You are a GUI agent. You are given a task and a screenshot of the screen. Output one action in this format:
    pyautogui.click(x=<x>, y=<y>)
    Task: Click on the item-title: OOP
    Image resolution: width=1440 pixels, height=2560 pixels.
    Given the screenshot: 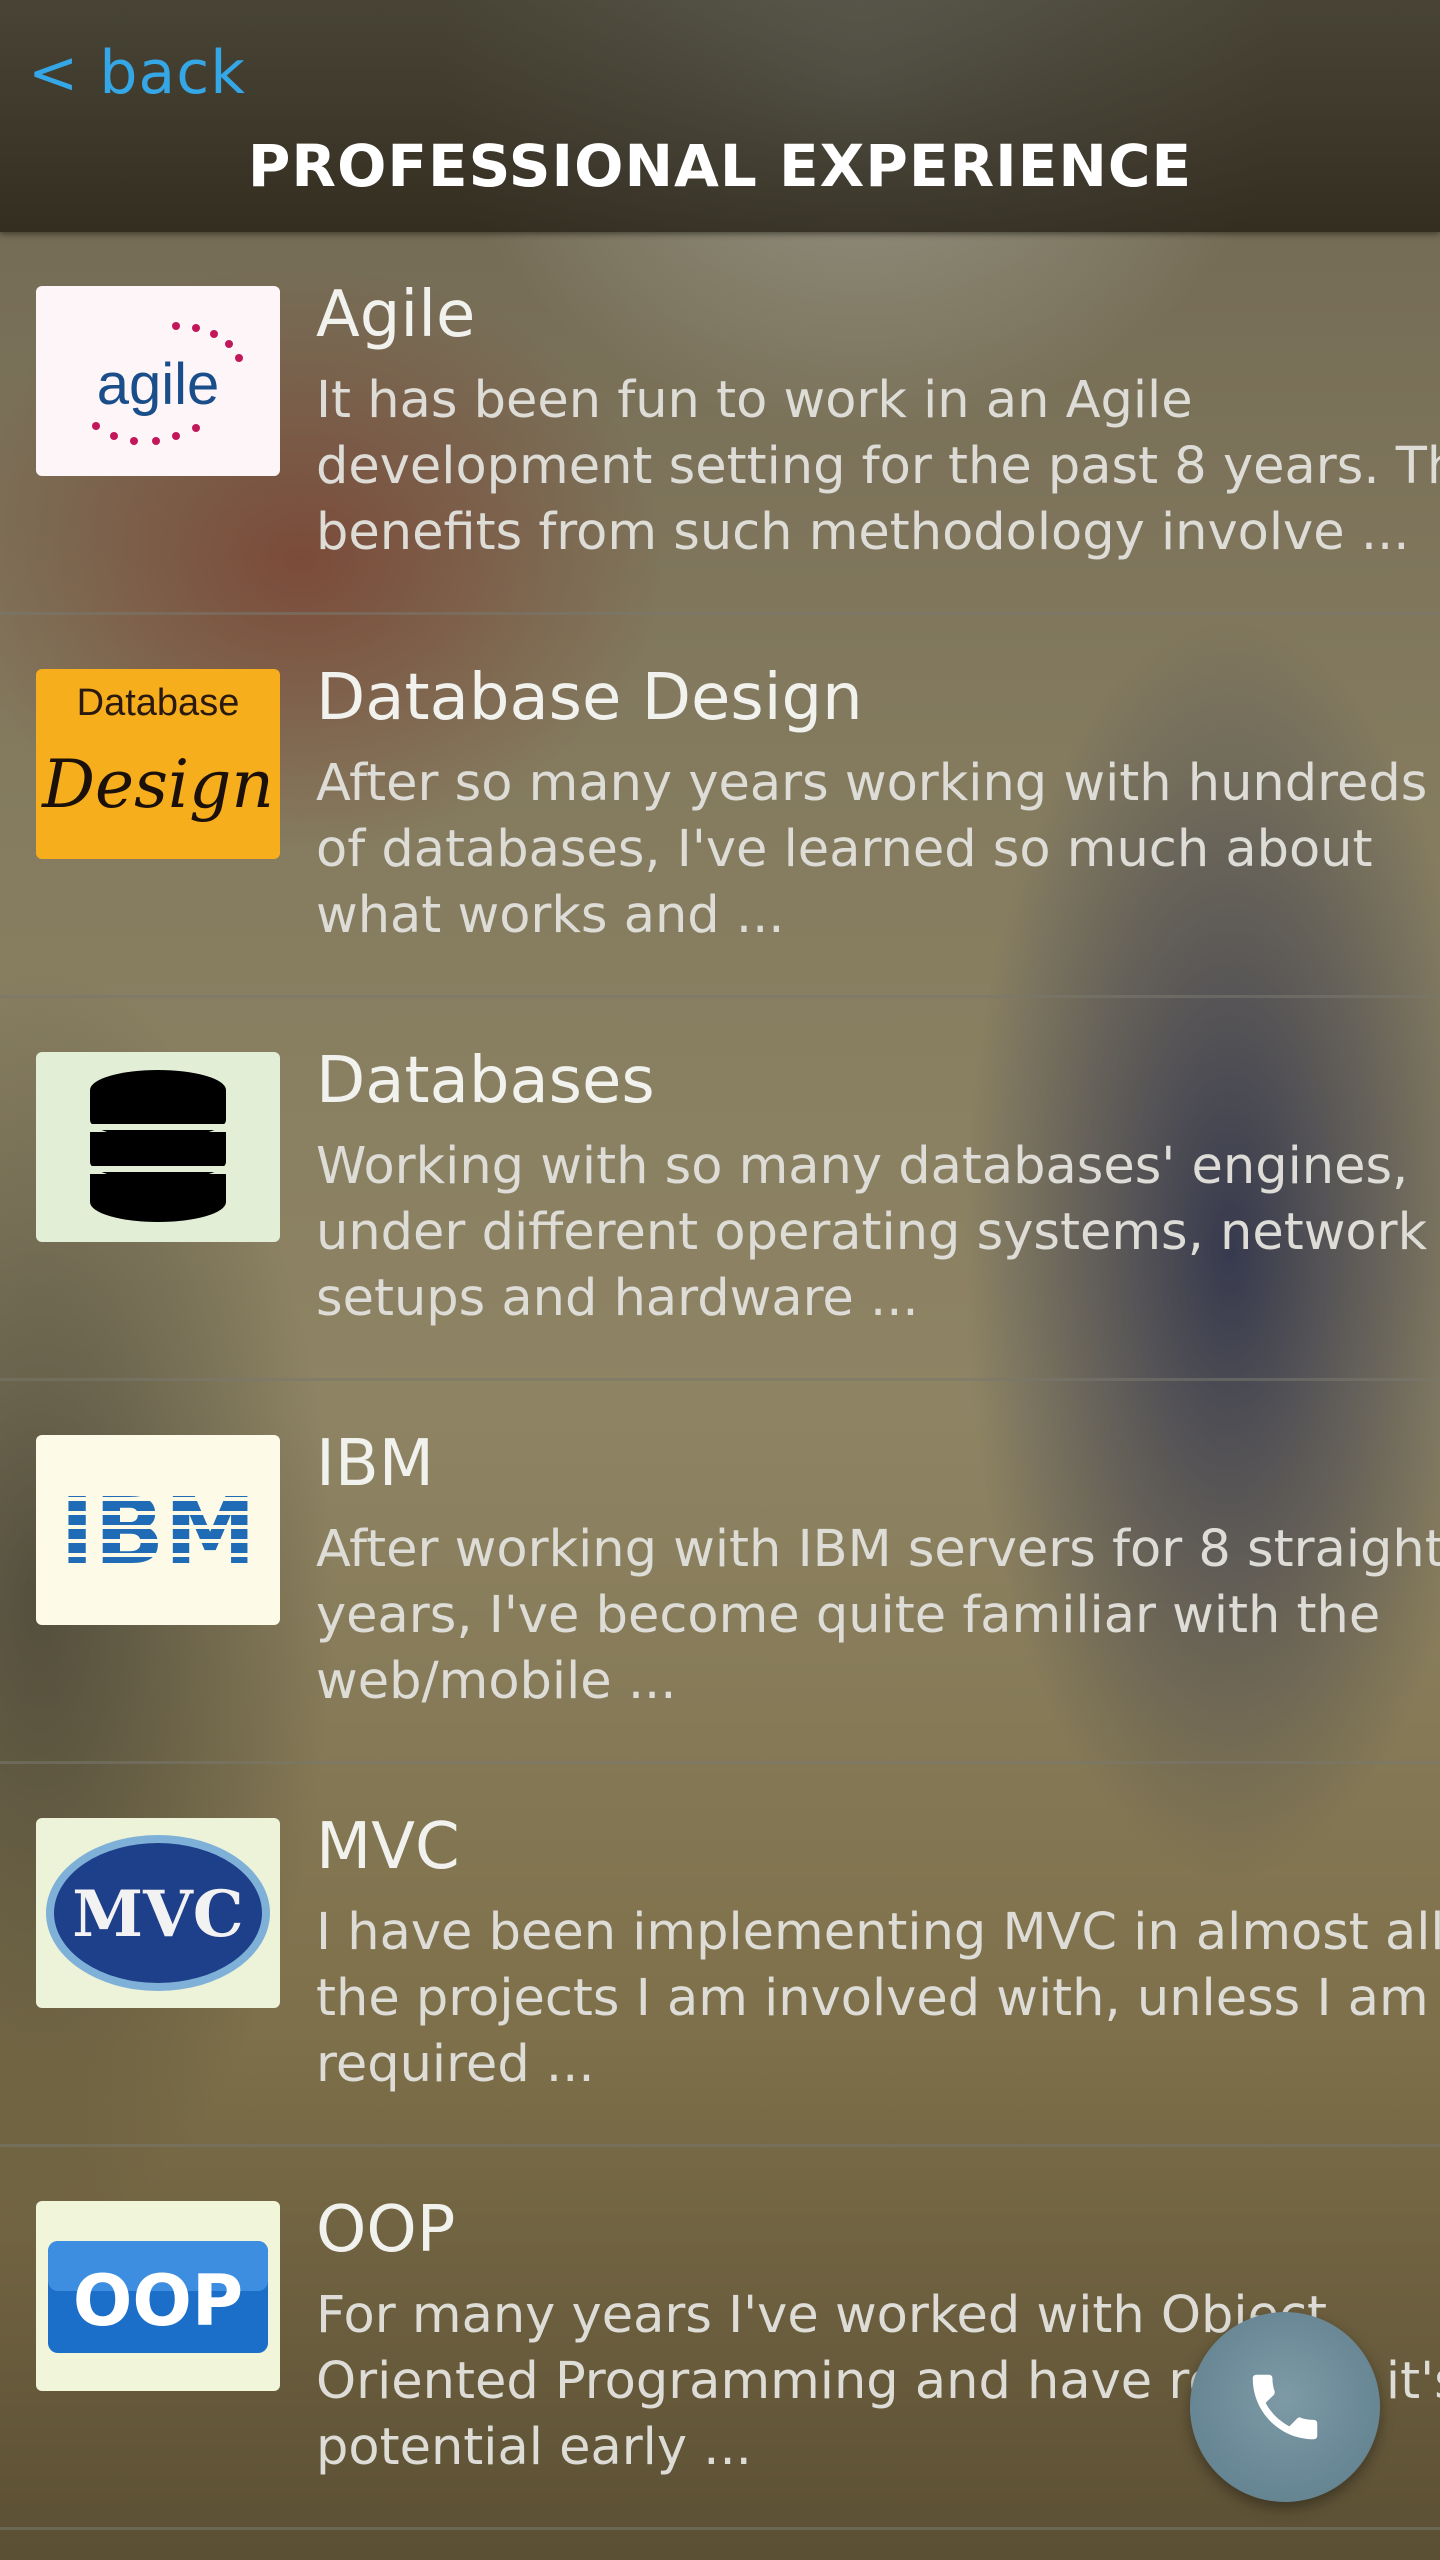 What is the action you would take?
    pyautogui.click(x=386, y=2230)
    